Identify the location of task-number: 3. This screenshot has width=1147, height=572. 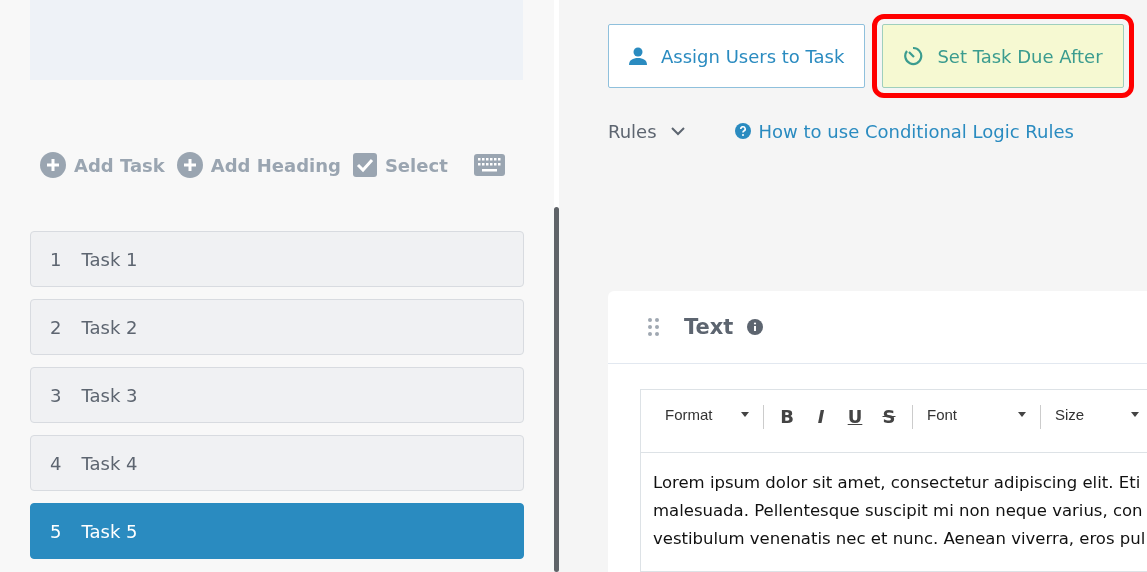
(56, 395).